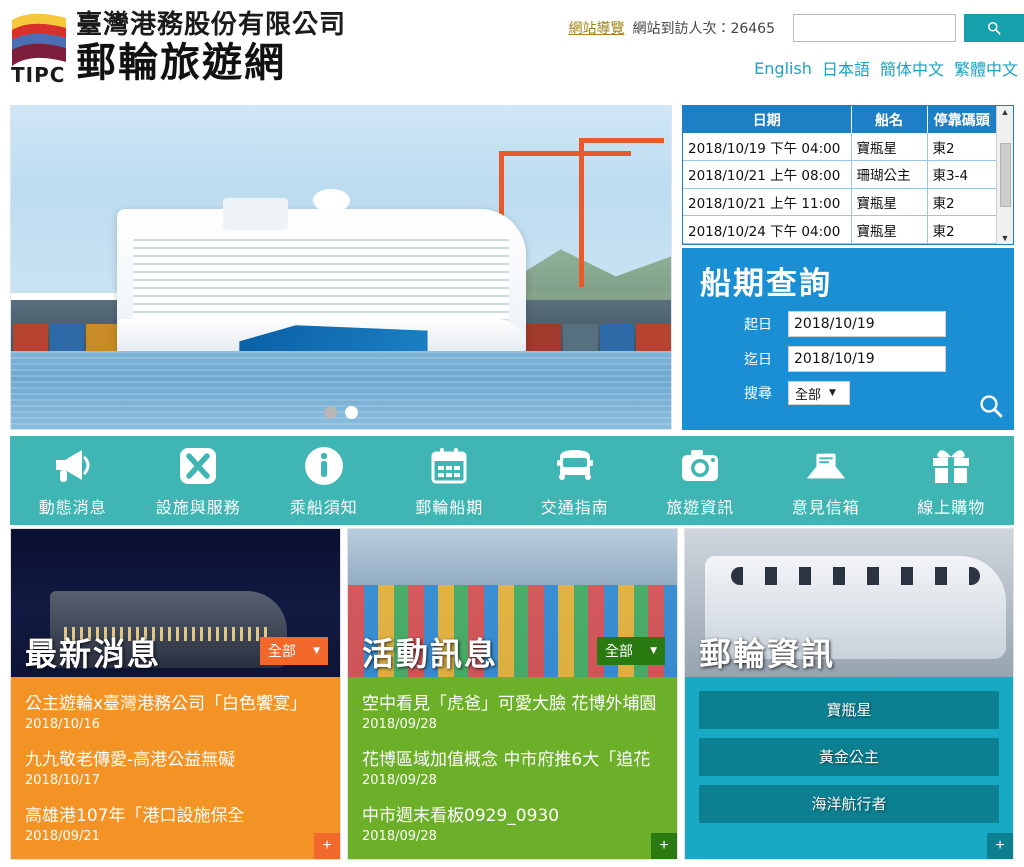 This screenshot has height=867, width=1024. I want to click on cruise-button-list: 寶瓶星 黃金公主 海洋航行者, so click(849, 768).